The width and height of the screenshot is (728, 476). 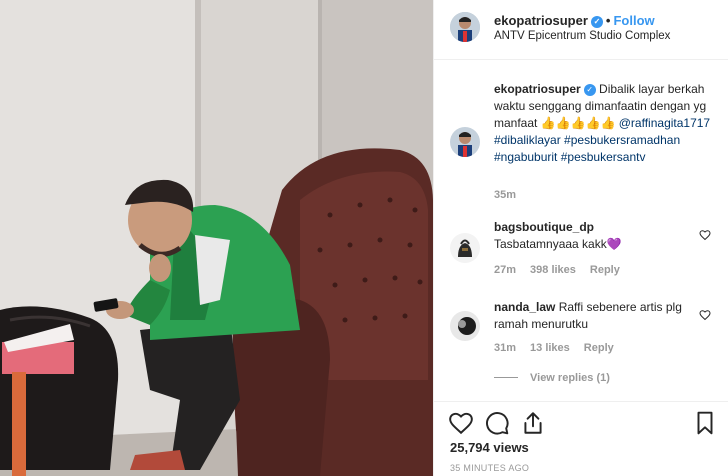 What do you see at coordinates (524, 307) in the screenshot?
I see `comment-username: nanda_law` at bounding box center [524, 307].